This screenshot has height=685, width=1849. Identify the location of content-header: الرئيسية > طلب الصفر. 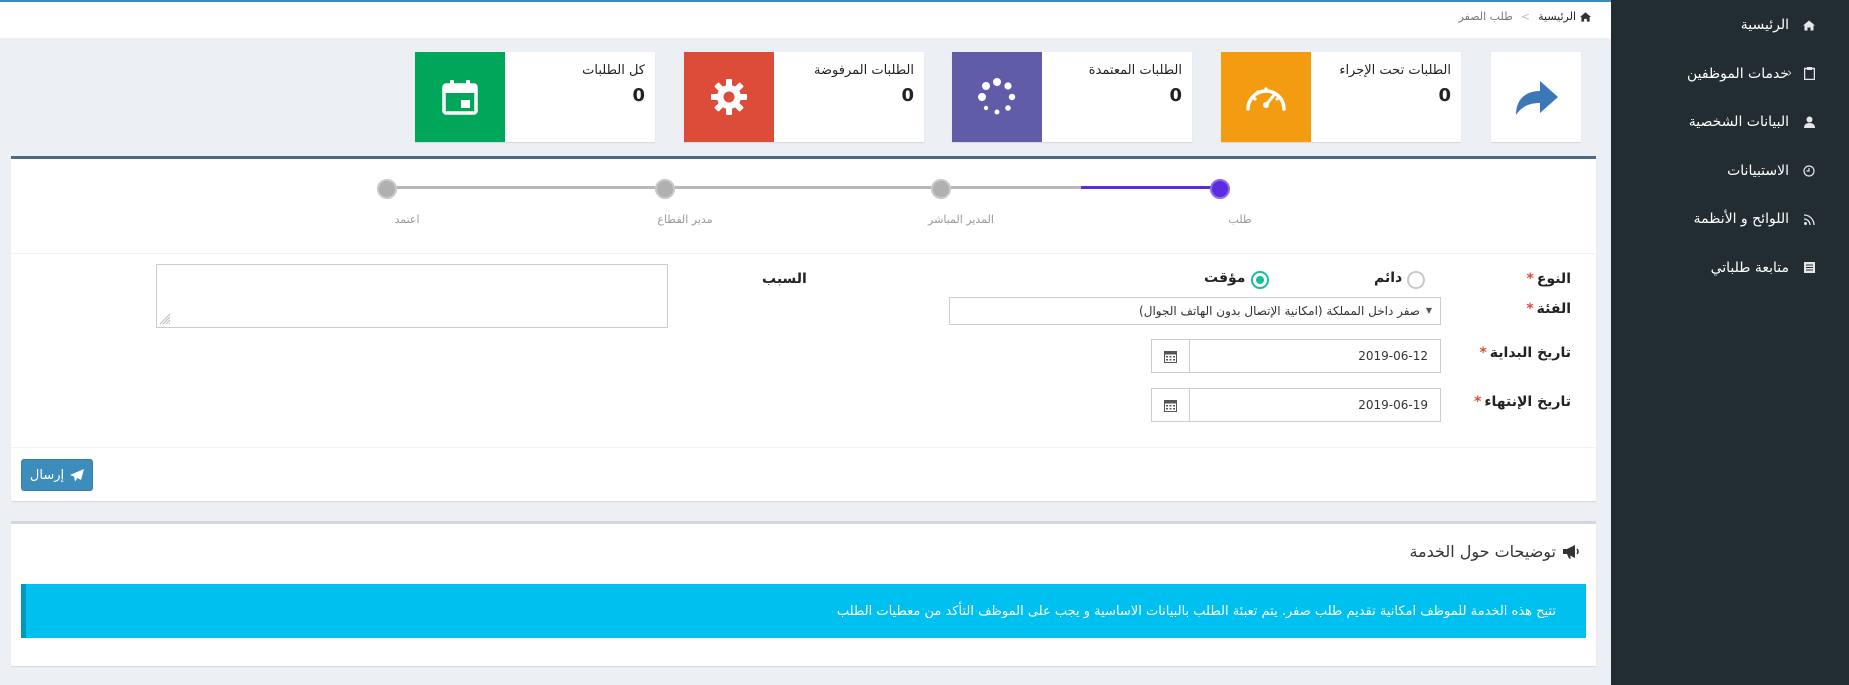
(805, 19).